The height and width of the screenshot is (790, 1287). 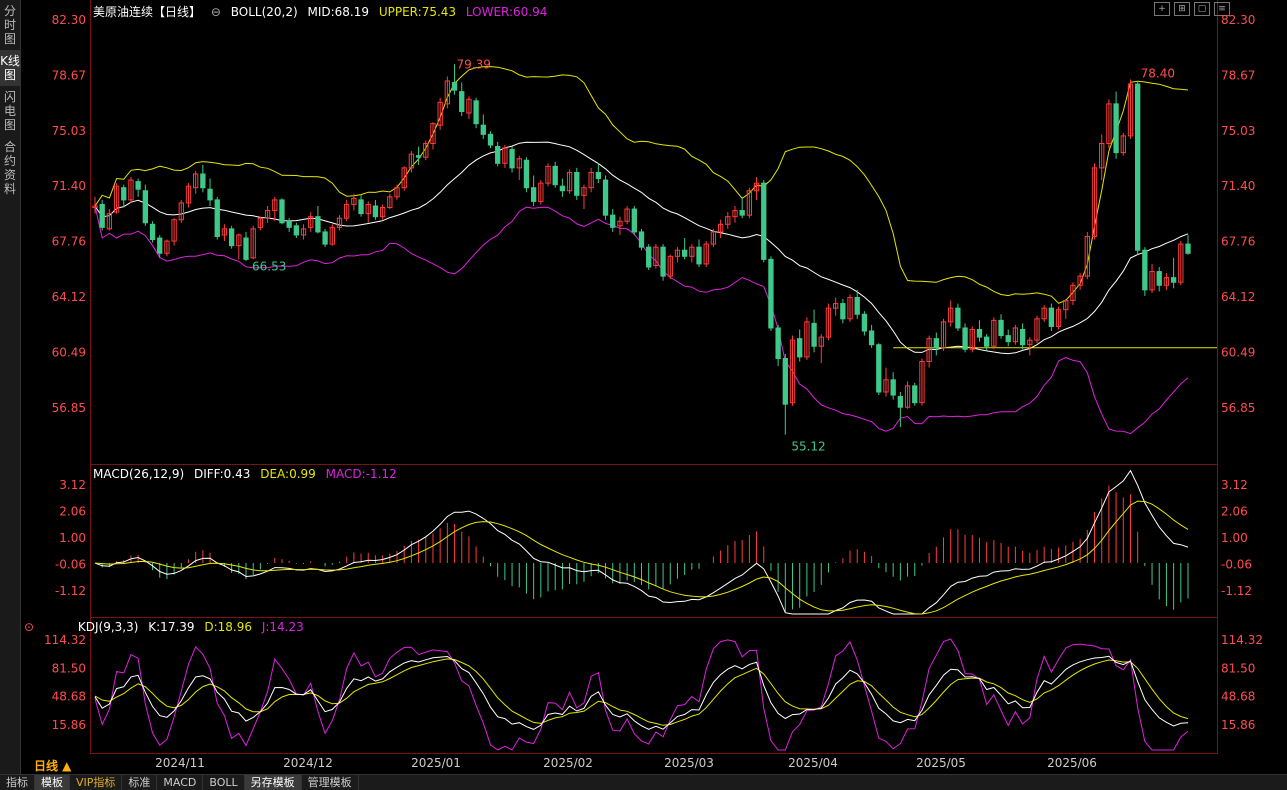 I want to click on date-label: 2025/05, so click(x=941, y=763).